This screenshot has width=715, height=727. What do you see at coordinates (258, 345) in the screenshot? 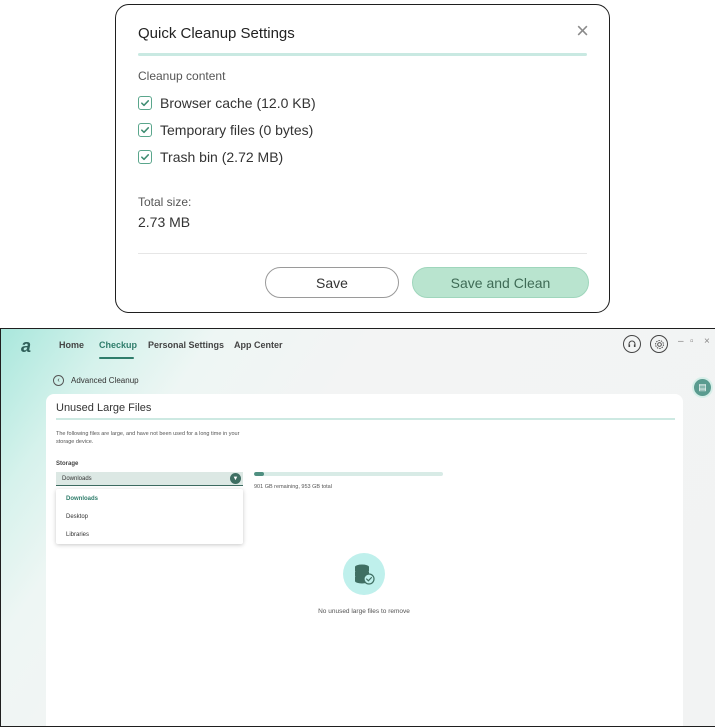
I see `nav-app-center: App Center` at bounding box center [258, 345].